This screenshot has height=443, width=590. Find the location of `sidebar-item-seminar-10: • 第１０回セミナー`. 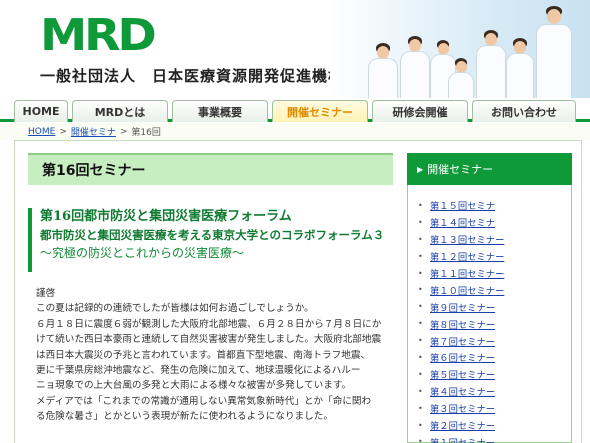

sidebar-item-seminar-10: • 第１０回セミナー is located at coordinates (493, 289).